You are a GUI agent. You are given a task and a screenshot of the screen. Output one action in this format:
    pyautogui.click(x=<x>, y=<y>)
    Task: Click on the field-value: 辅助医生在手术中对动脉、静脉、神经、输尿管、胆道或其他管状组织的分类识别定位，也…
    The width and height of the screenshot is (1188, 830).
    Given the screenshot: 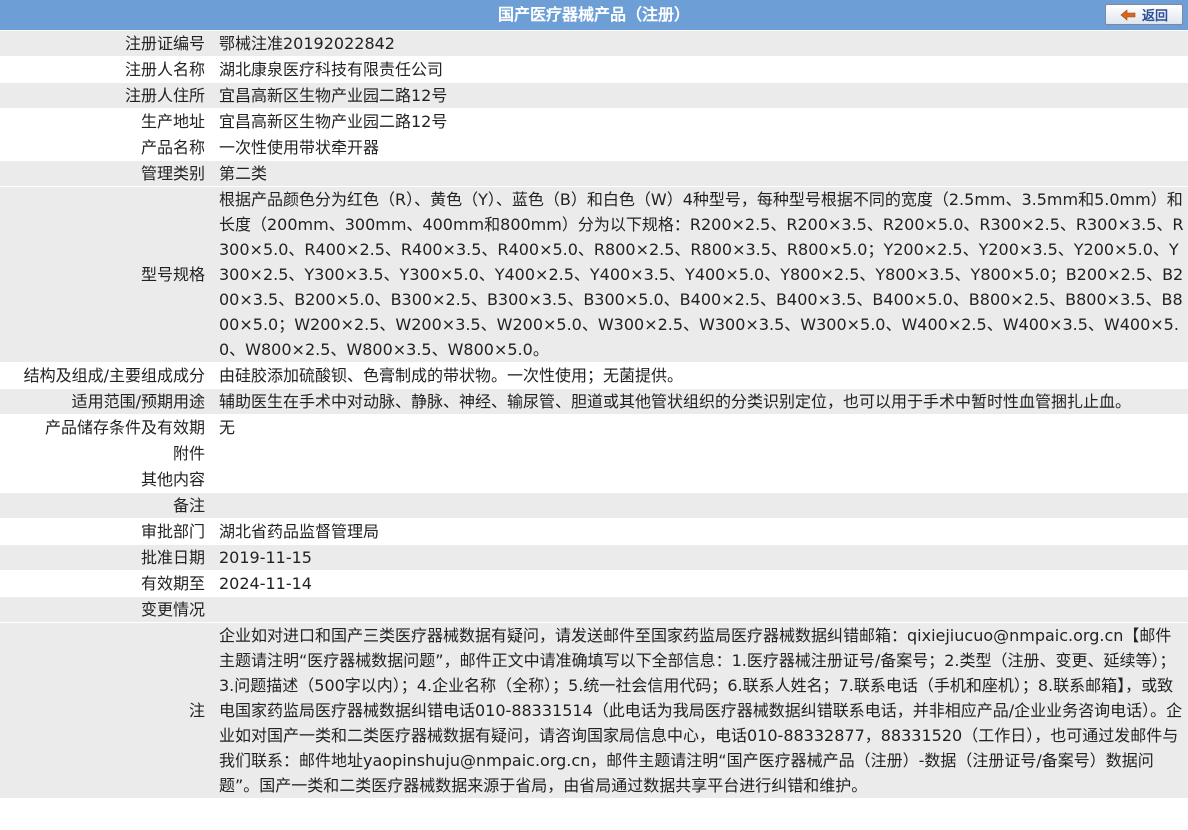 What is the action you would take?
    pyautogui.click(x=700, y=401)
    